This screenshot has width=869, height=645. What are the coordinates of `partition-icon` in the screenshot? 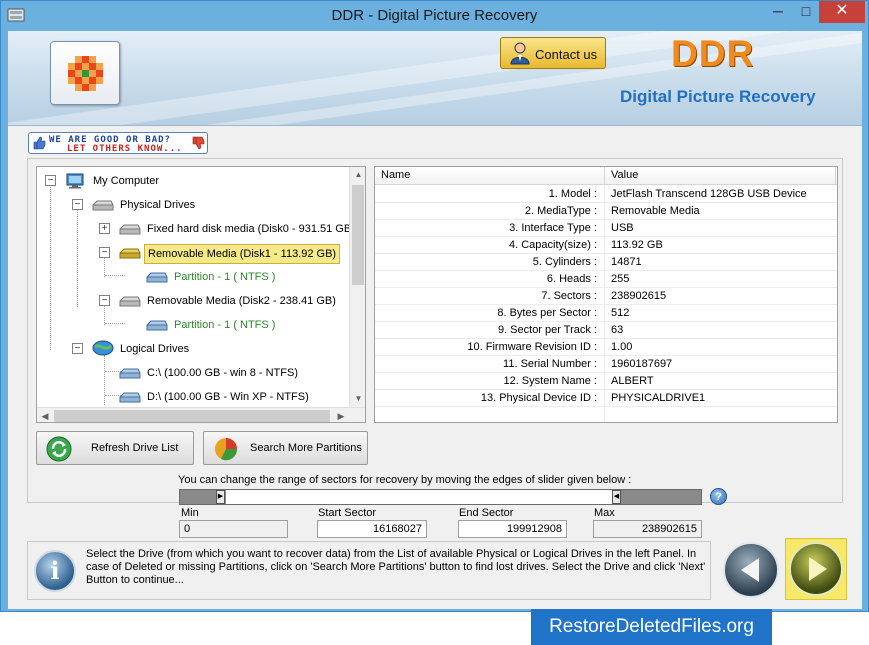 It's located at (157, 325).